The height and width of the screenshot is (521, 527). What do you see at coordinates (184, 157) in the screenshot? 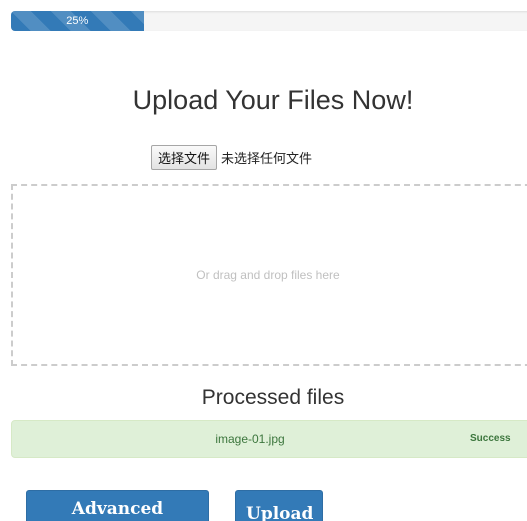
I see `choose-file-button: 选择文件` at bounding box center [184, 157].